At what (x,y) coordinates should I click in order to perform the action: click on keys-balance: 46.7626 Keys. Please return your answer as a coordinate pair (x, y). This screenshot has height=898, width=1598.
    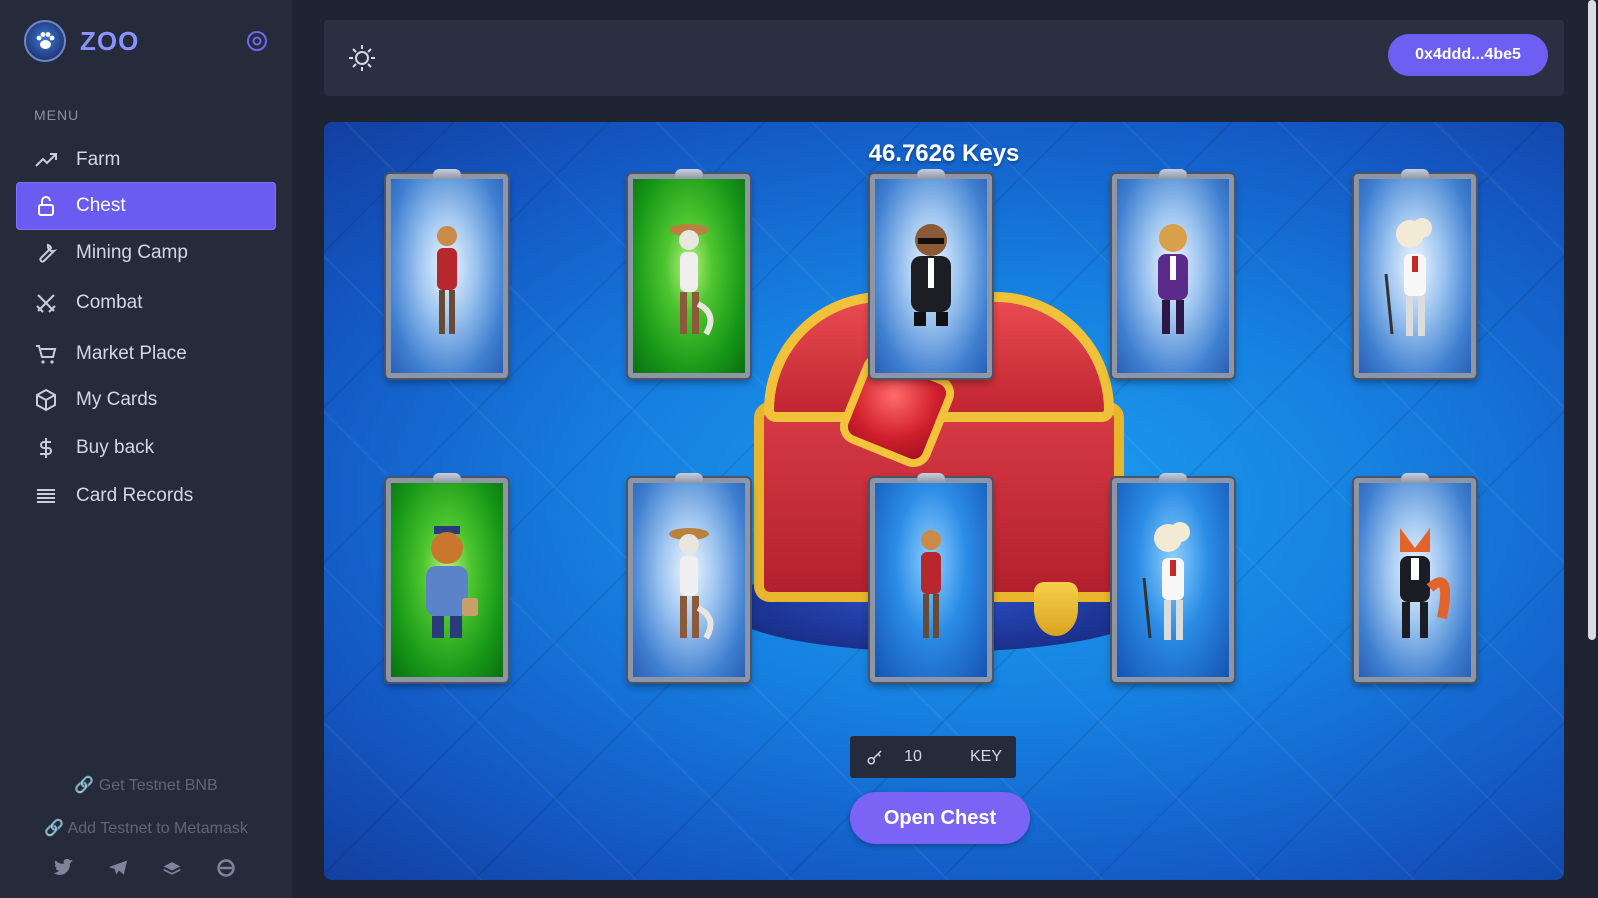
    Looking at the image, I should click on (944, 153).